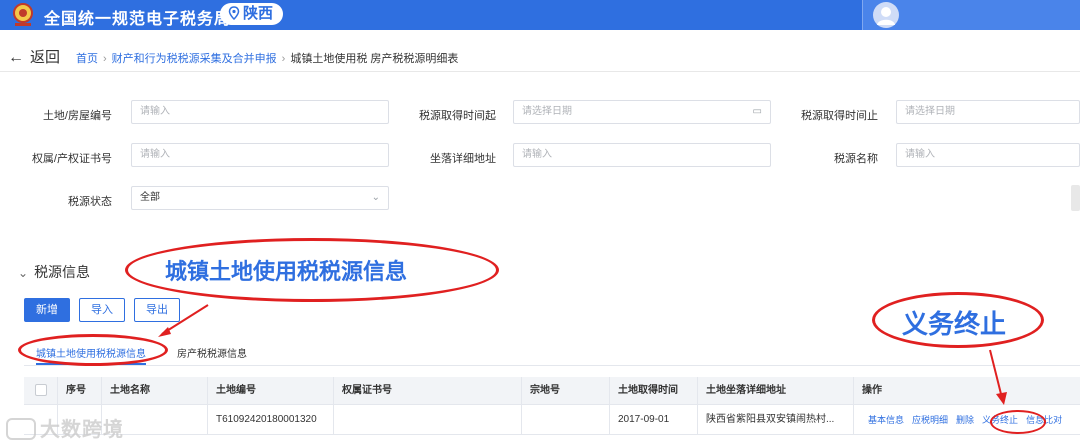 The image size is (1080, 448). What do you see at coordinates (872, 390) in the screenshot?
I see `col-actions: 操作` at bounding box center [872, 390].